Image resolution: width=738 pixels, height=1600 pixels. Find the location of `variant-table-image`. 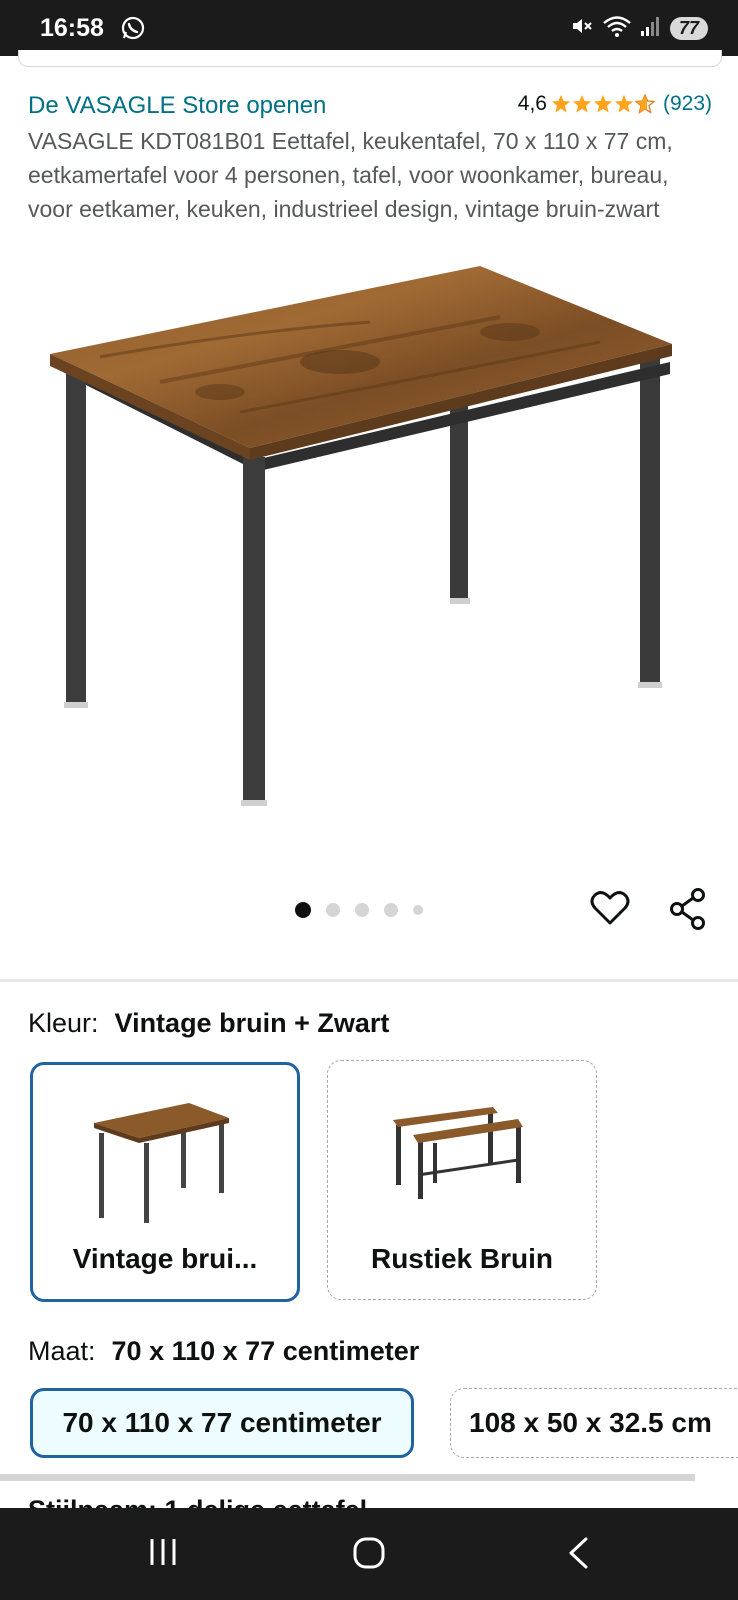

variant-table-image is located at coordinates (161, 1163).